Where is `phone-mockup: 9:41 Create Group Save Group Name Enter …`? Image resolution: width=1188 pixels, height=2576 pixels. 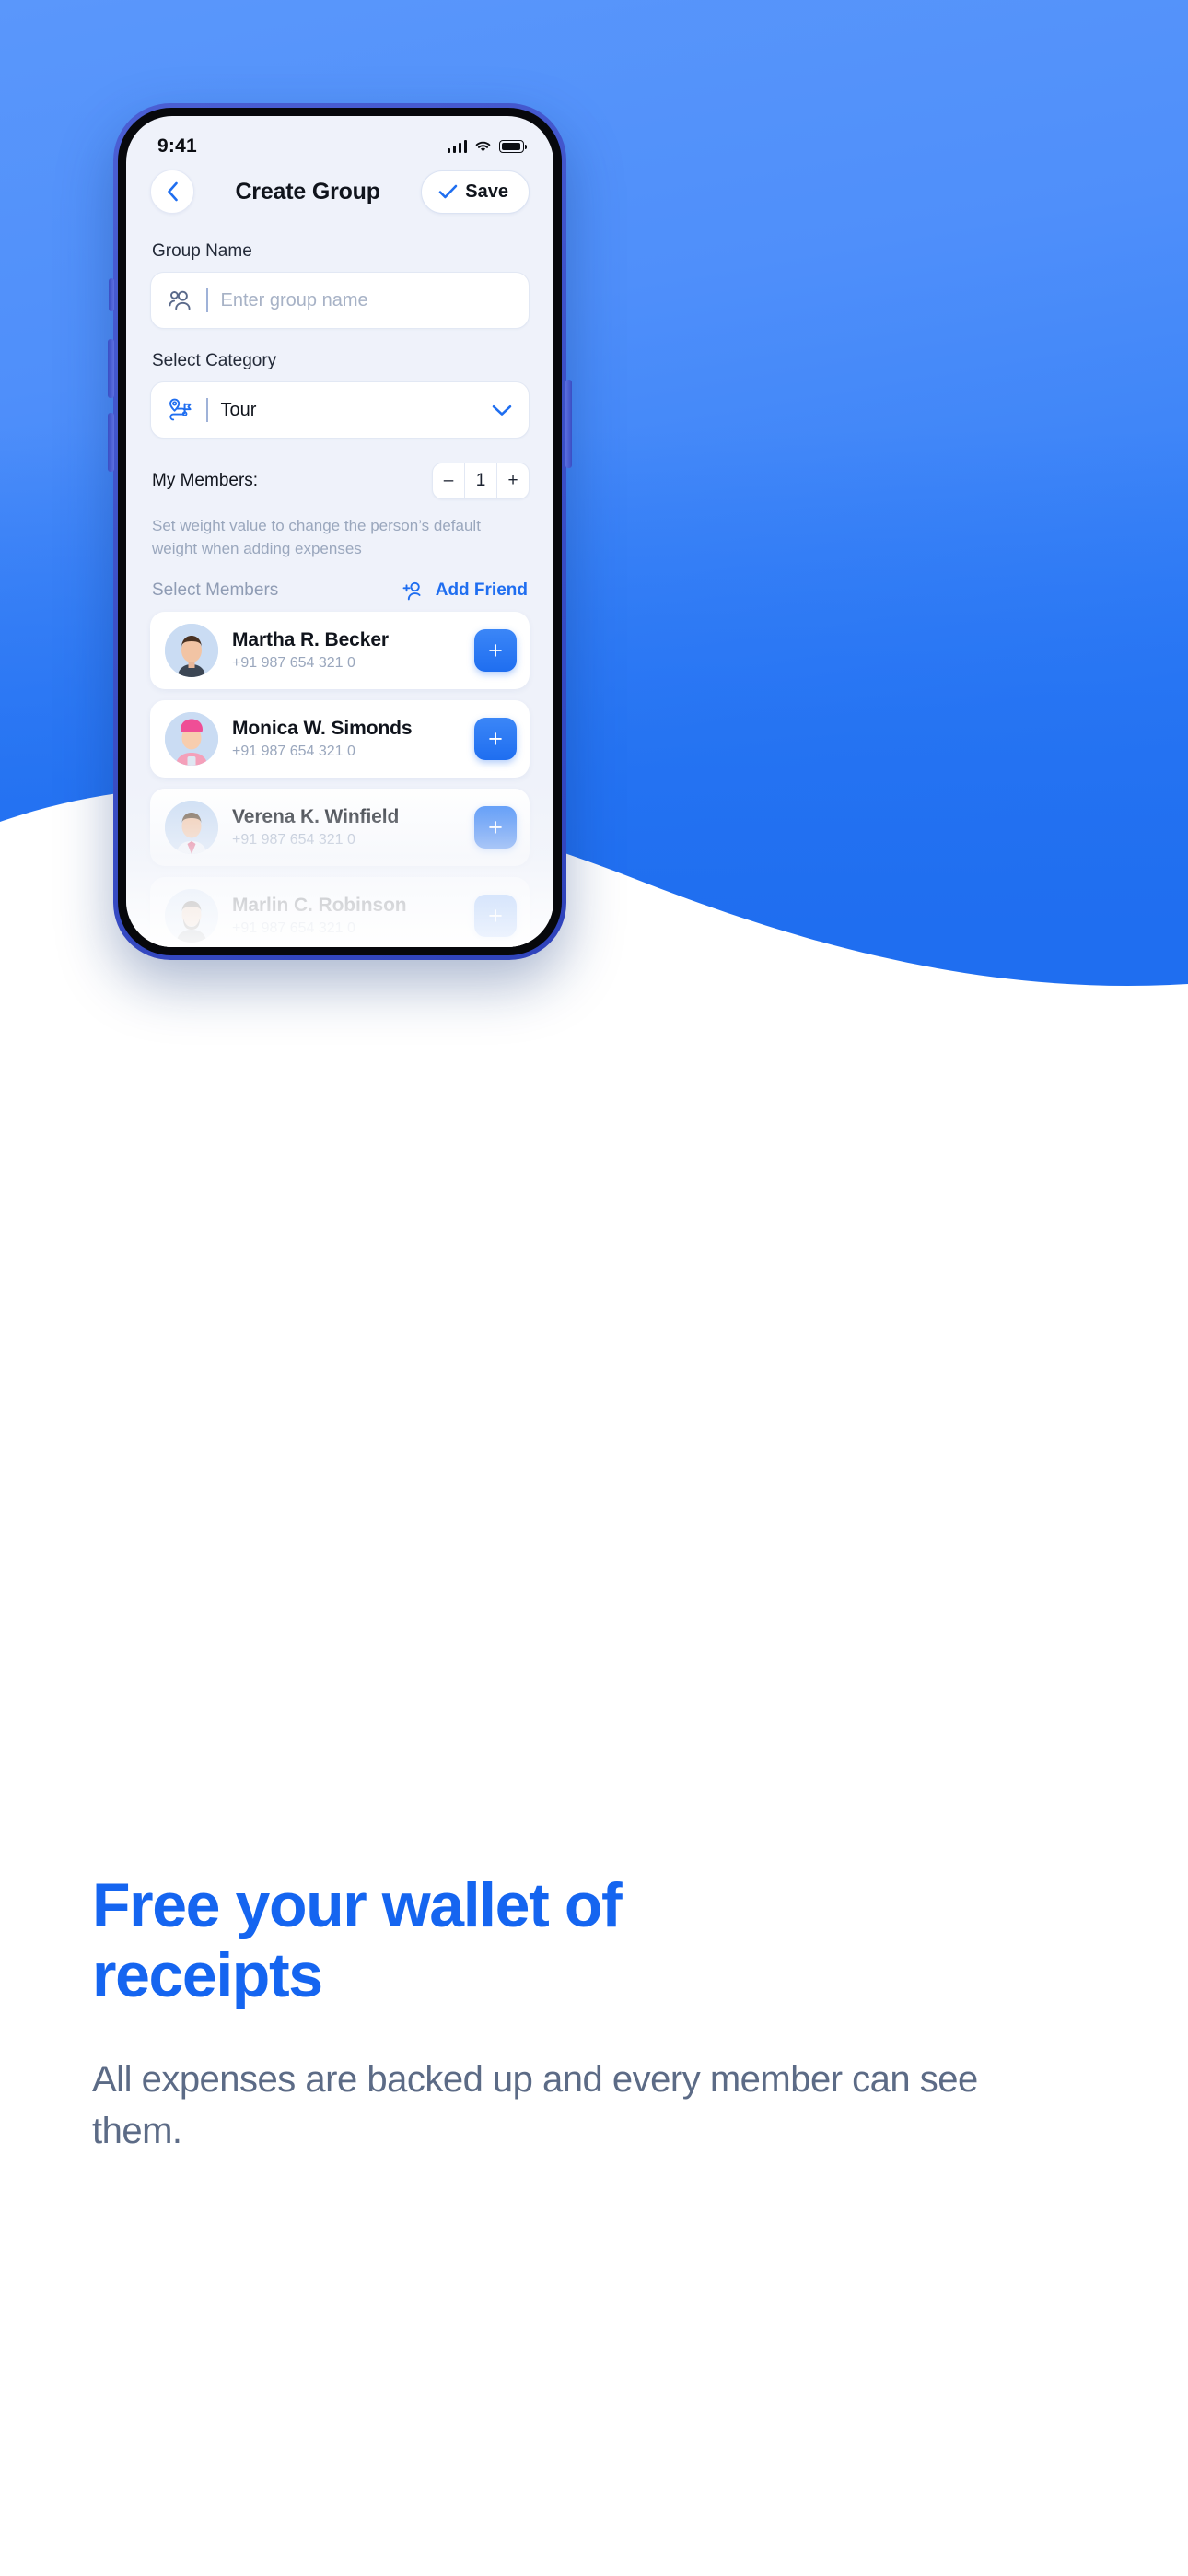
phone-mockup: 9:41 Create Group Save Group Name Enter … is located at coordinates (340, 531).